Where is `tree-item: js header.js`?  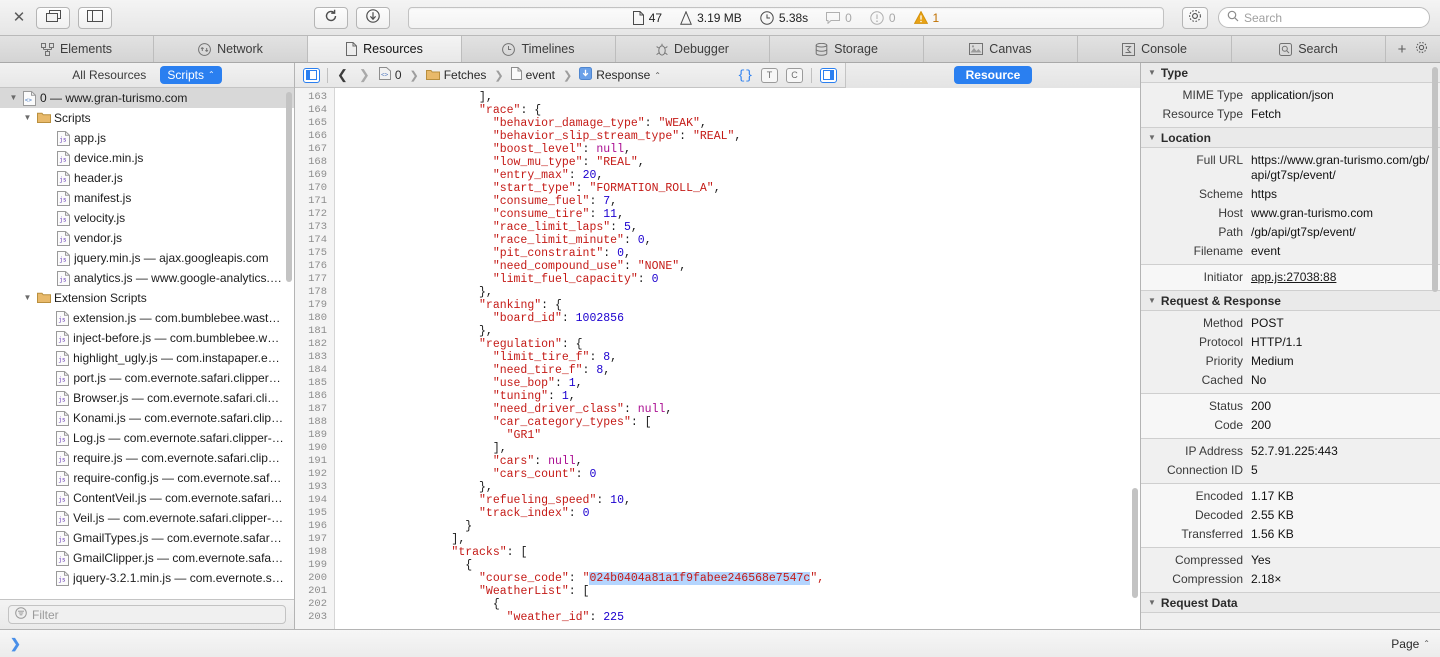
tree-item: js header.js is located at coordinates (147, 178).